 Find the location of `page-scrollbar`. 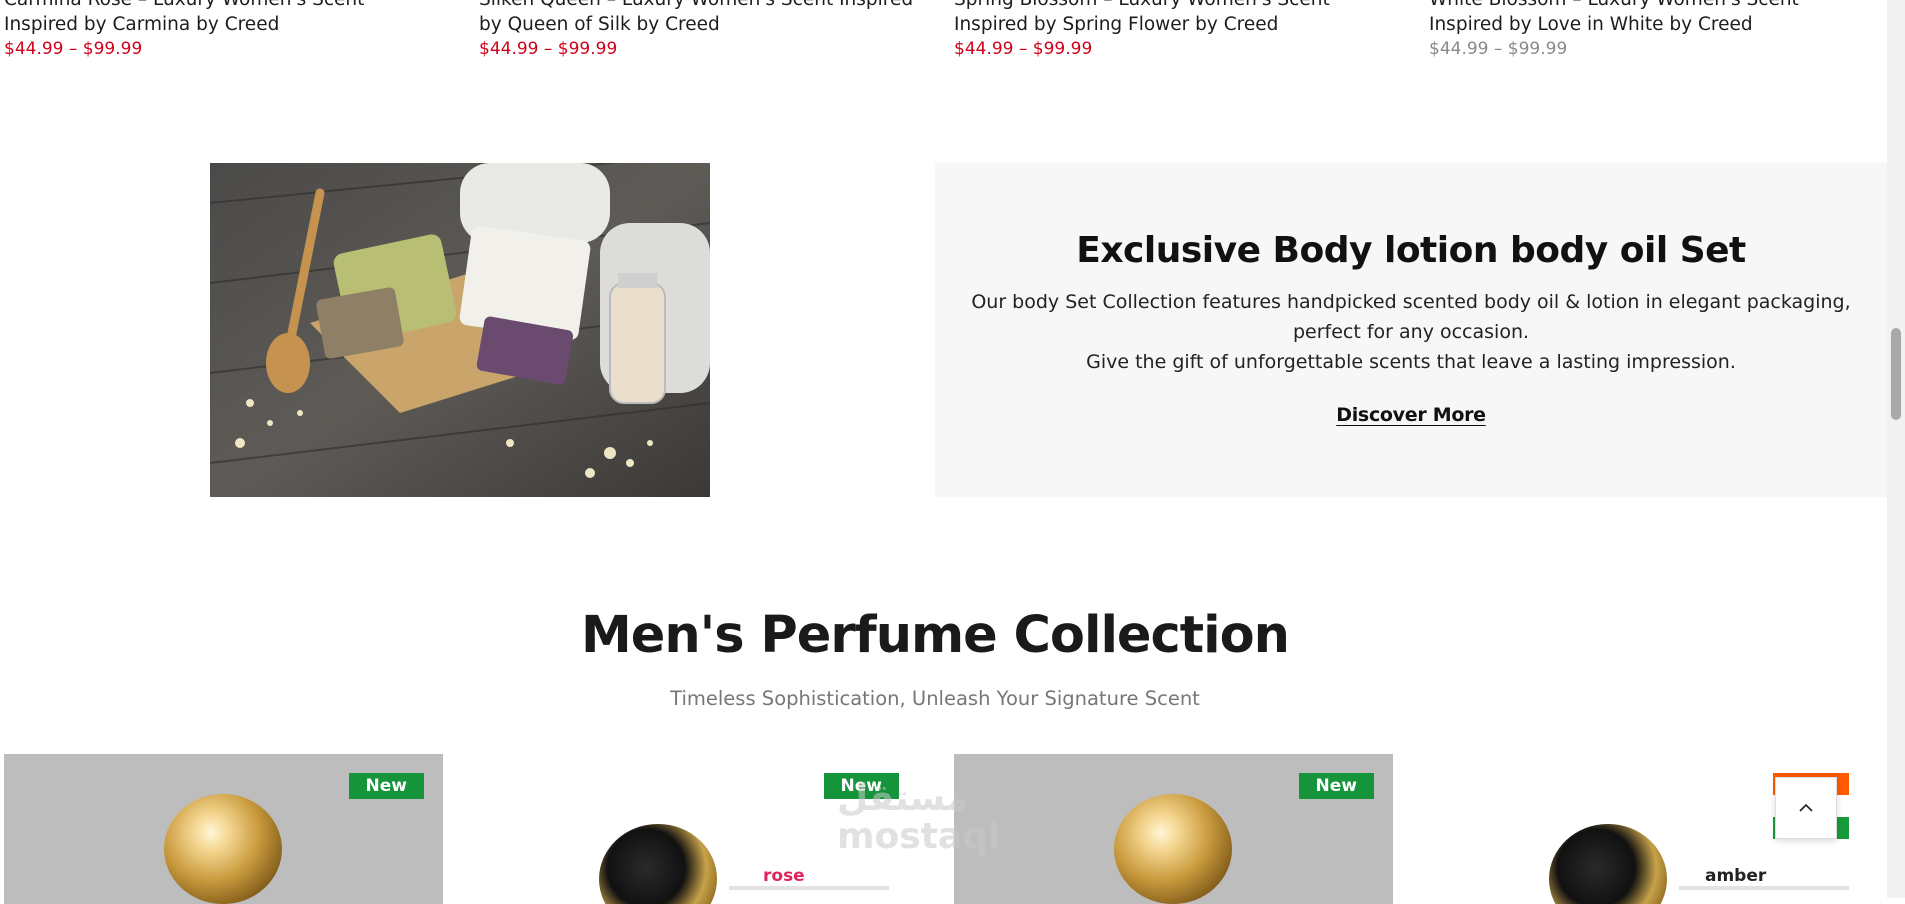

page-scrollbar is located at coordinates (1896, 449).